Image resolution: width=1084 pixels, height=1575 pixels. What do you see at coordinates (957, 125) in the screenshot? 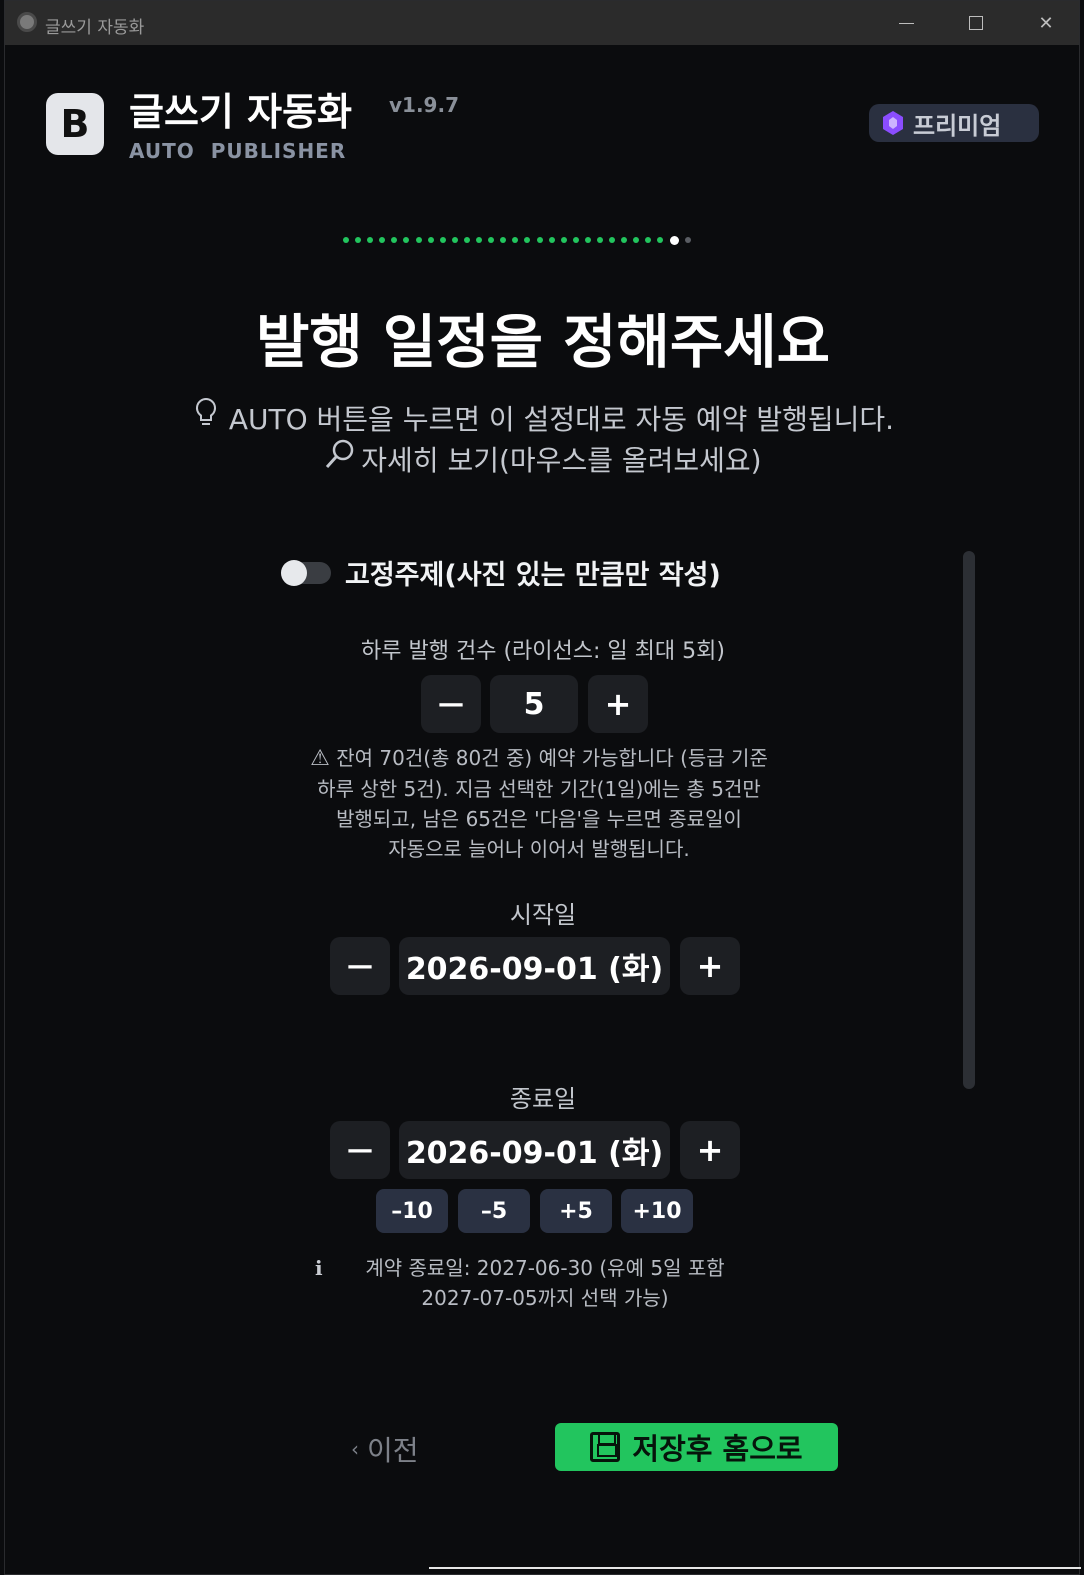
I see `premium-label: 프리미엄` at bounding box center [957, 125].